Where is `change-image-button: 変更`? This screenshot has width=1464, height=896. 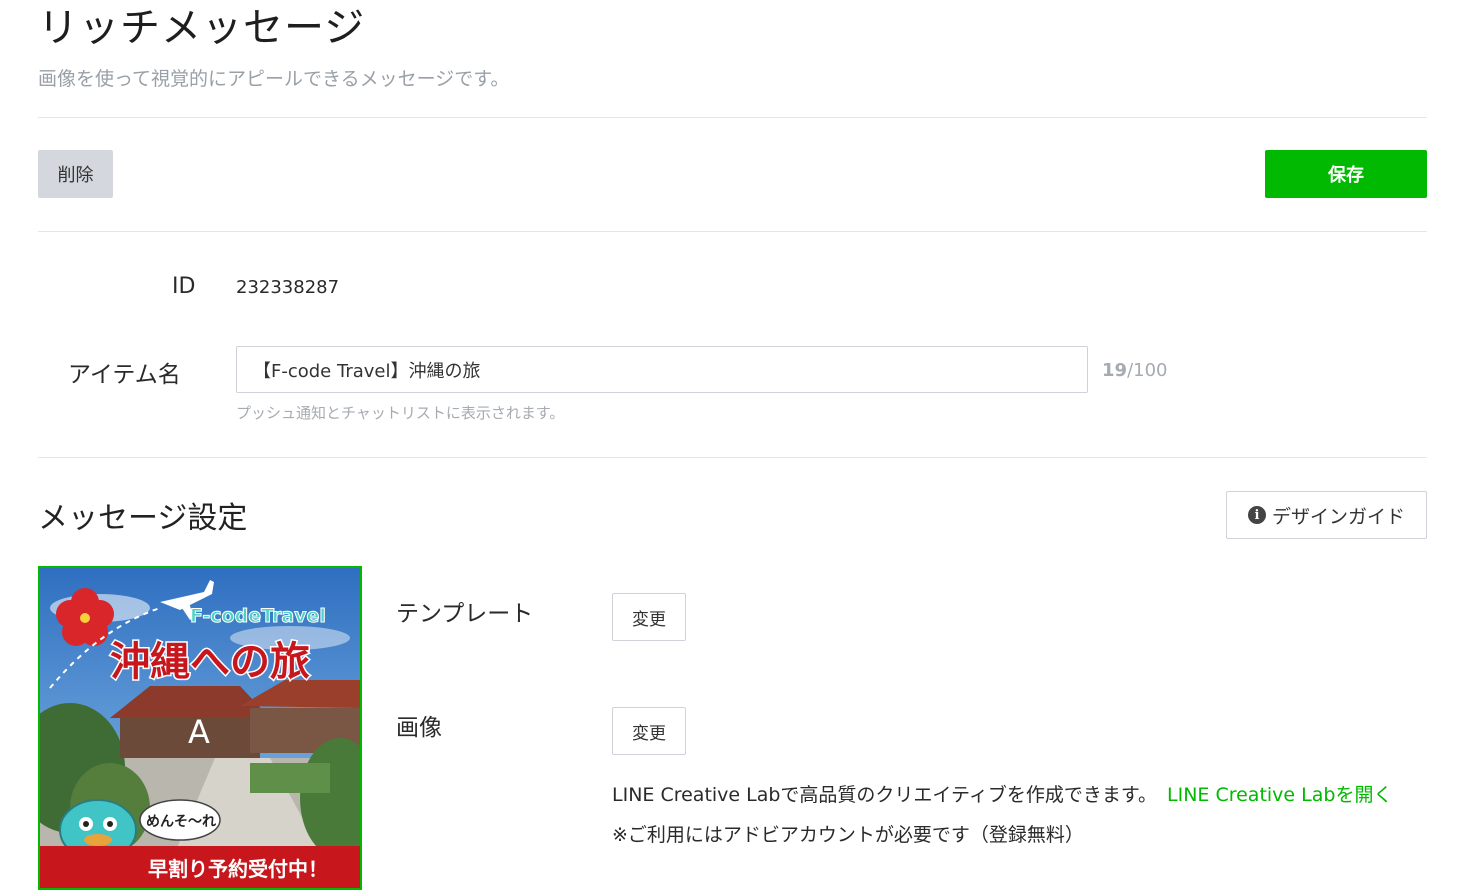
change-image-button: 変更 is located at coordinates (649, 731).